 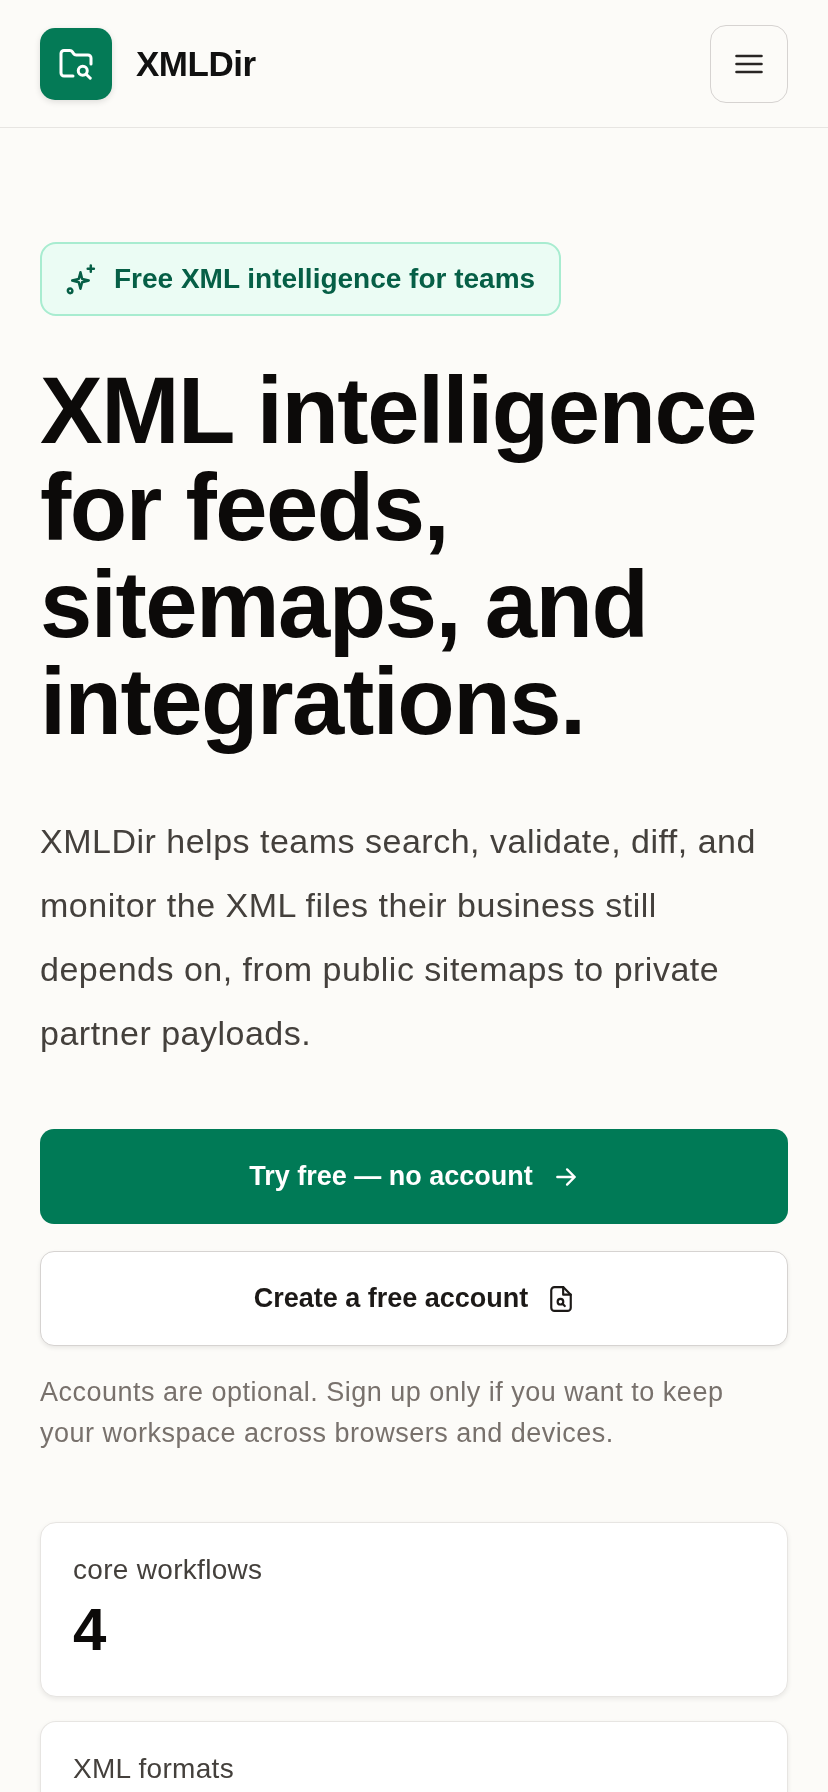 What do you see at coordinates (414, 1176) in the screenshot?
I see `try-free-button: Try free — no account` at bounding box center [414, 1176].